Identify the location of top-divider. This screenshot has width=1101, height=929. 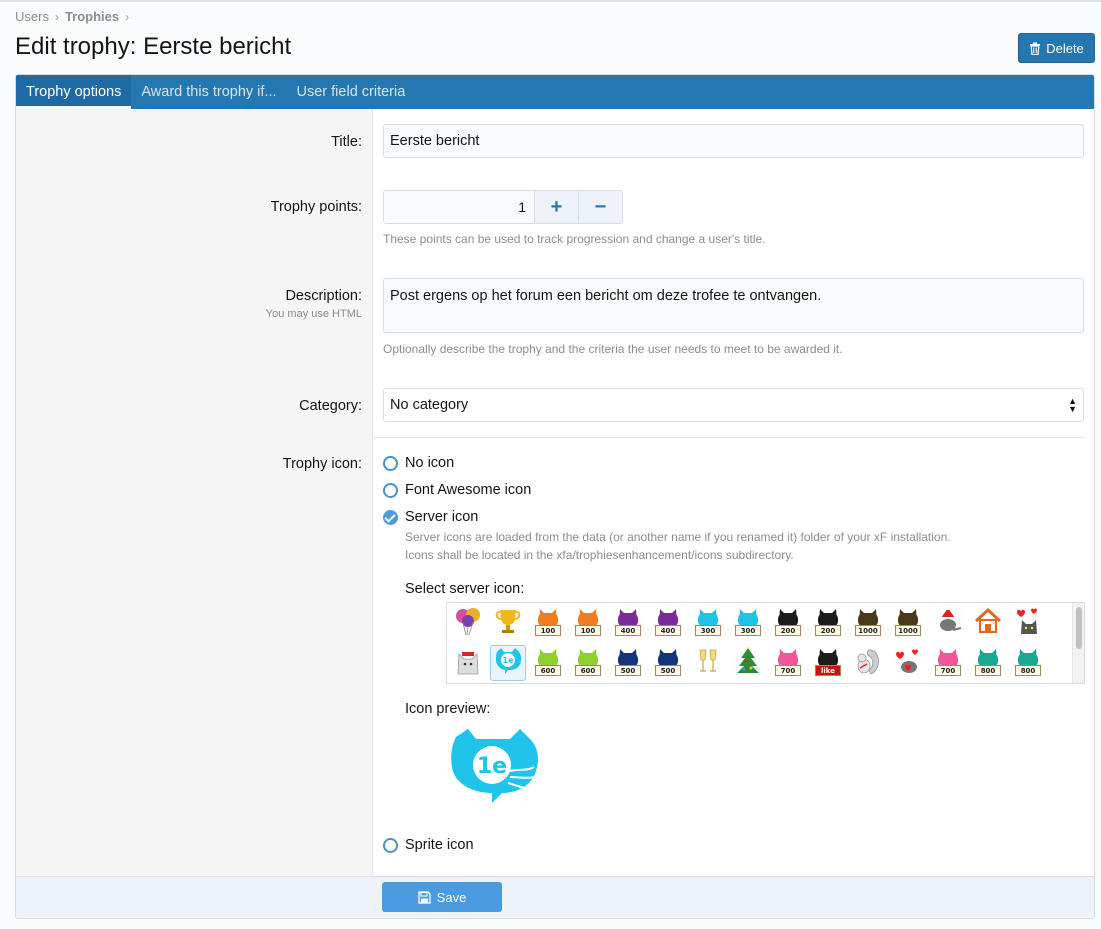
(550, 1).